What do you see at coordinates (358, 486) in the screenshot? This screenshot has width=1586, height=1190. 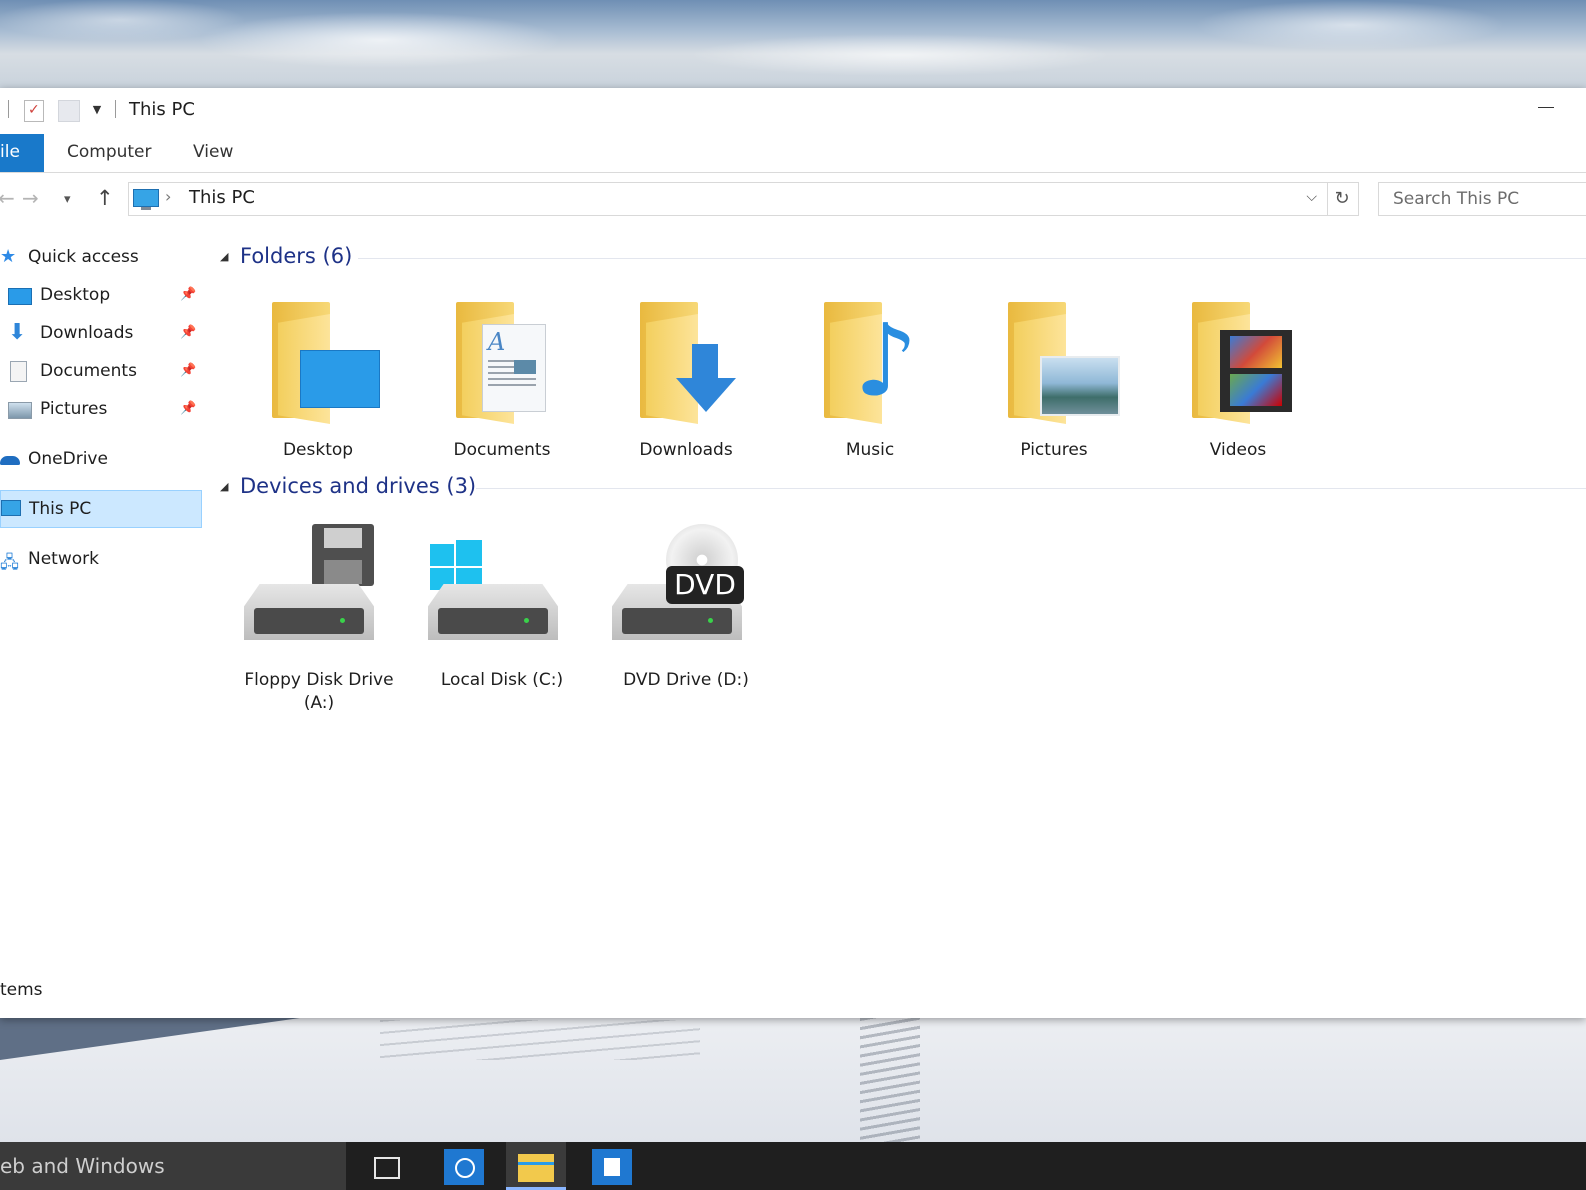 I see `group-title: Devices and drives (3)` at bounding box center [358, 486].